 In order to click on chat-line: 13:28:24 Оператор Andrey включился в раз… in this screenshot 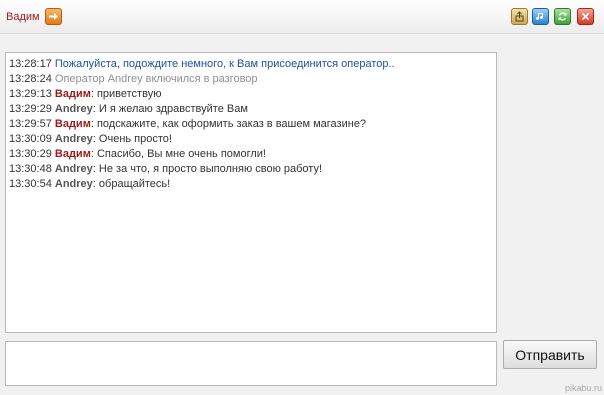, I will do `click(251, 79)`.